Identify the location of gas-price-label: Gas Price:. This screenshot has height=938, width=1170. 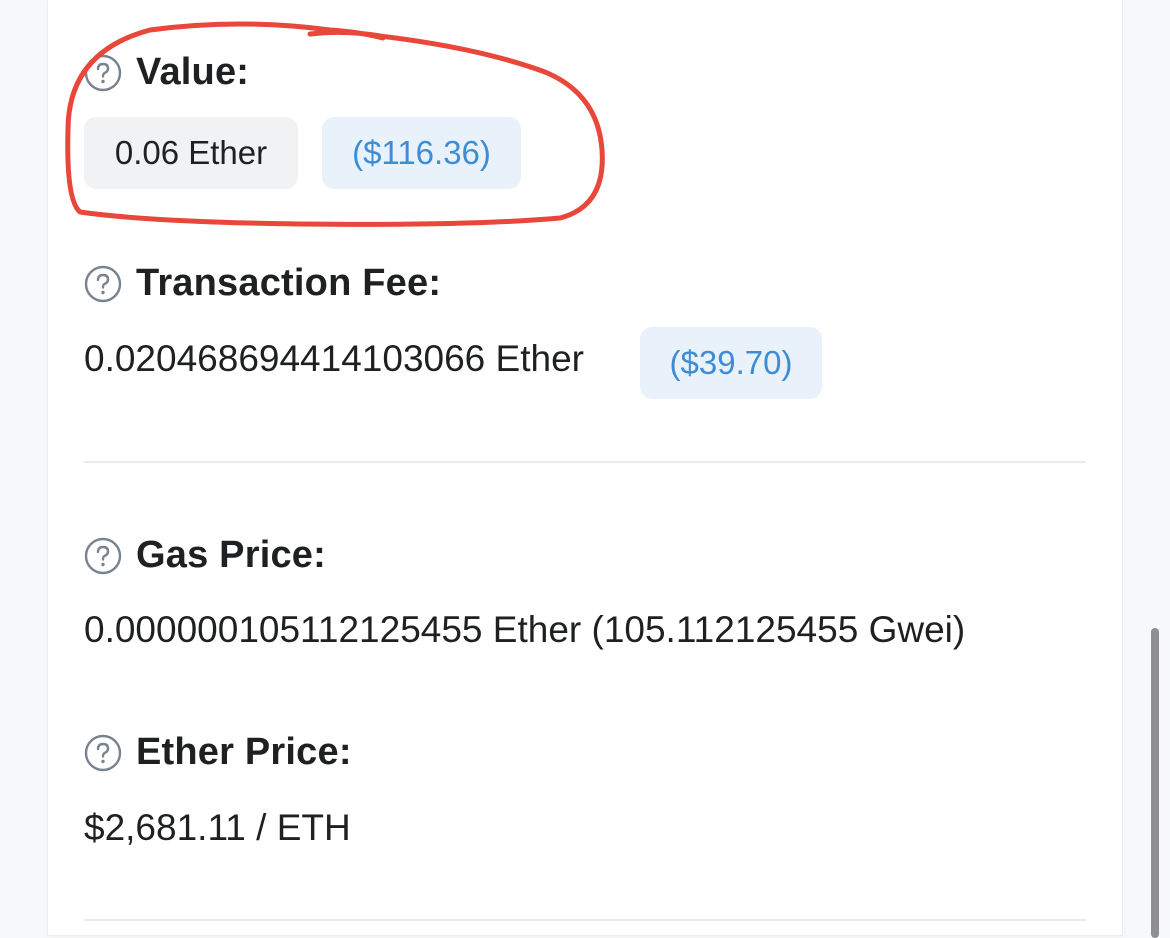
(205, 555).